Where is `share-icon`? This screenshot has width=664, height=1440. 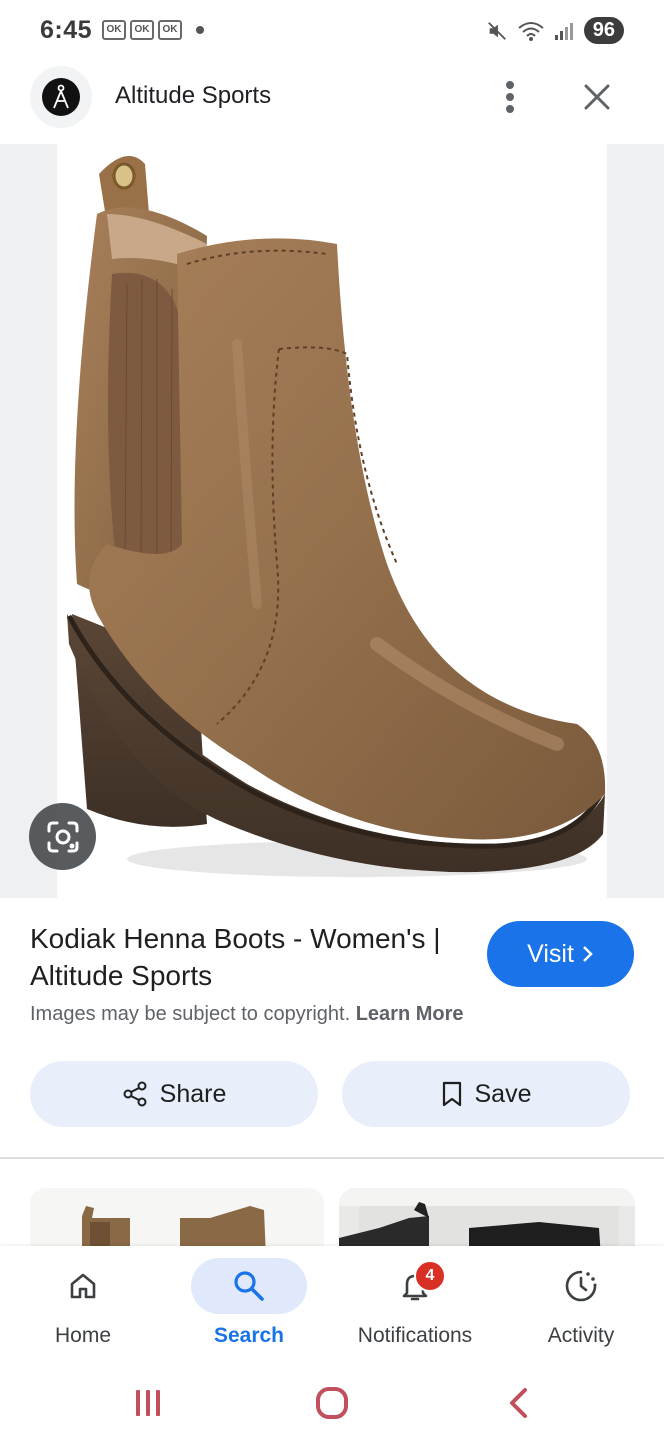
share-icon is located at coordinates (135, 1094).